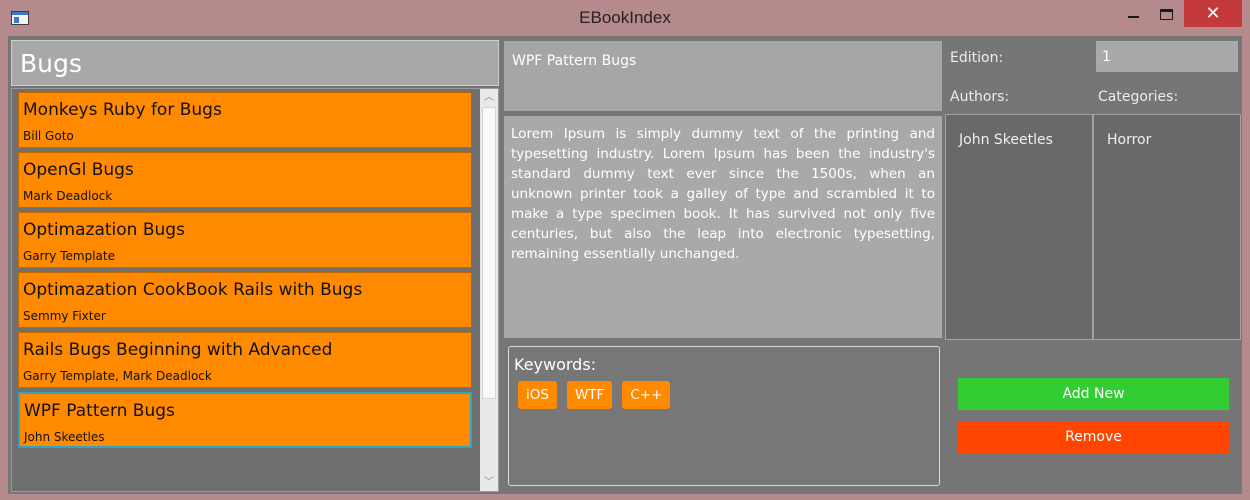  I want to click on edition-input, so click(1167, 56).